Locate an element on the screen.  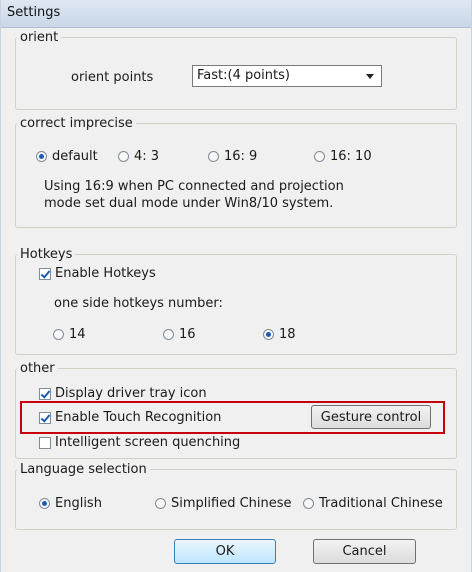
language-radio-english: English is located at coordinates (70, 503).